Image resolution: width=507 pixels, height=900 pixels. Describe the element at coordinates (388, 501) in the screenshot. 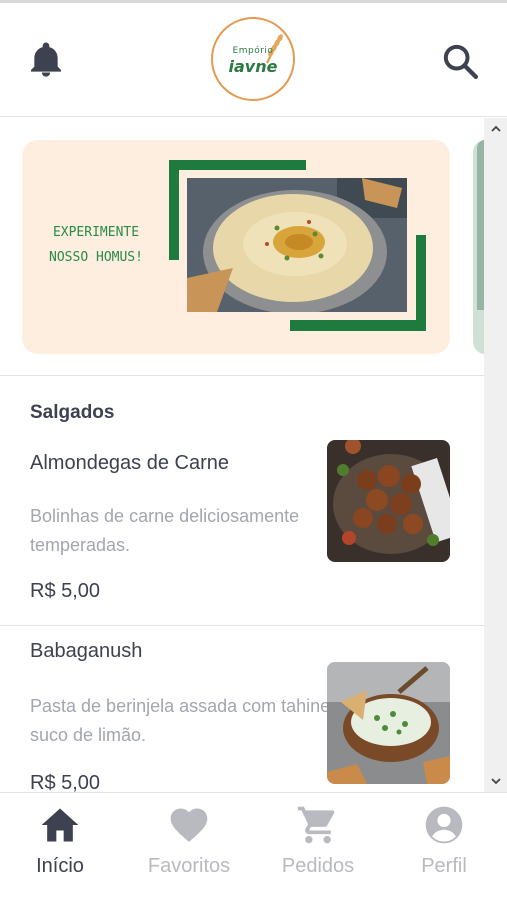

I see `meatballs-photo` at that location.